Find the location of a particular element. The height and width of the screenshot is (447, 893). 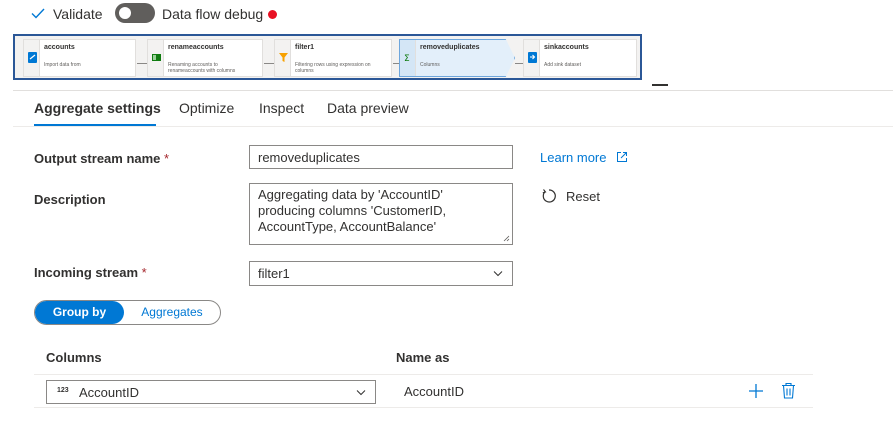

tab-aggregate-settings: Aggregate settings is located at coordinates (97, 108).